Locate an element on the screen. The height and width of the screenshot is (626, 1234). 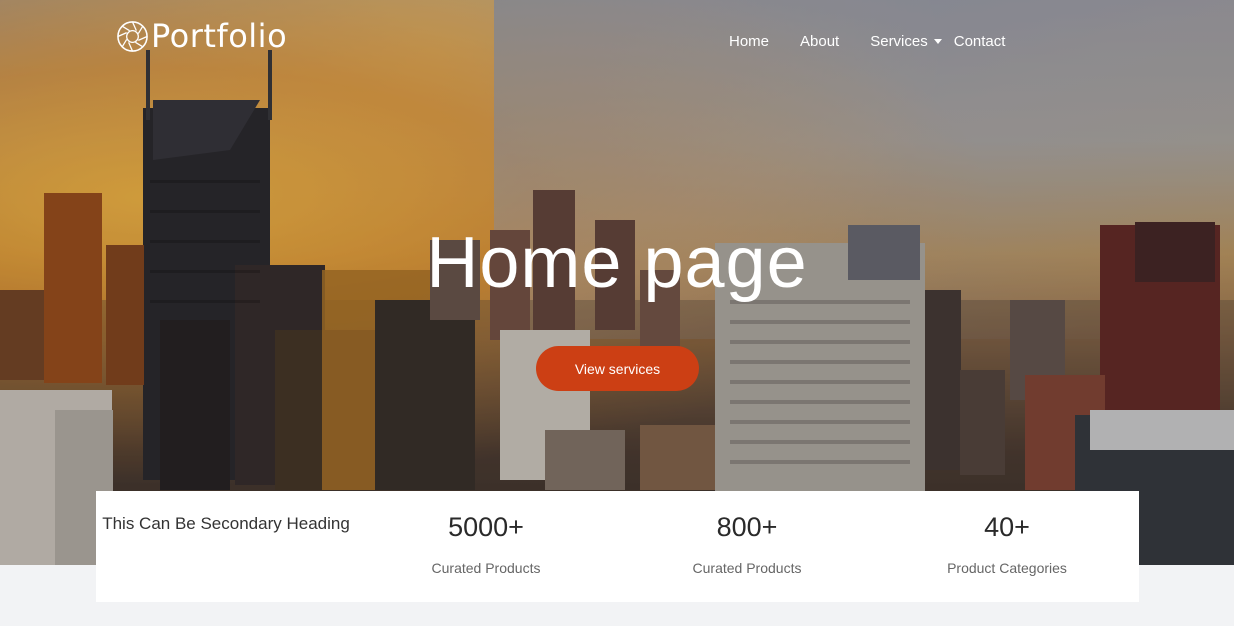
main-nav: Home About Services Contact is located at coordinates (867, 41).